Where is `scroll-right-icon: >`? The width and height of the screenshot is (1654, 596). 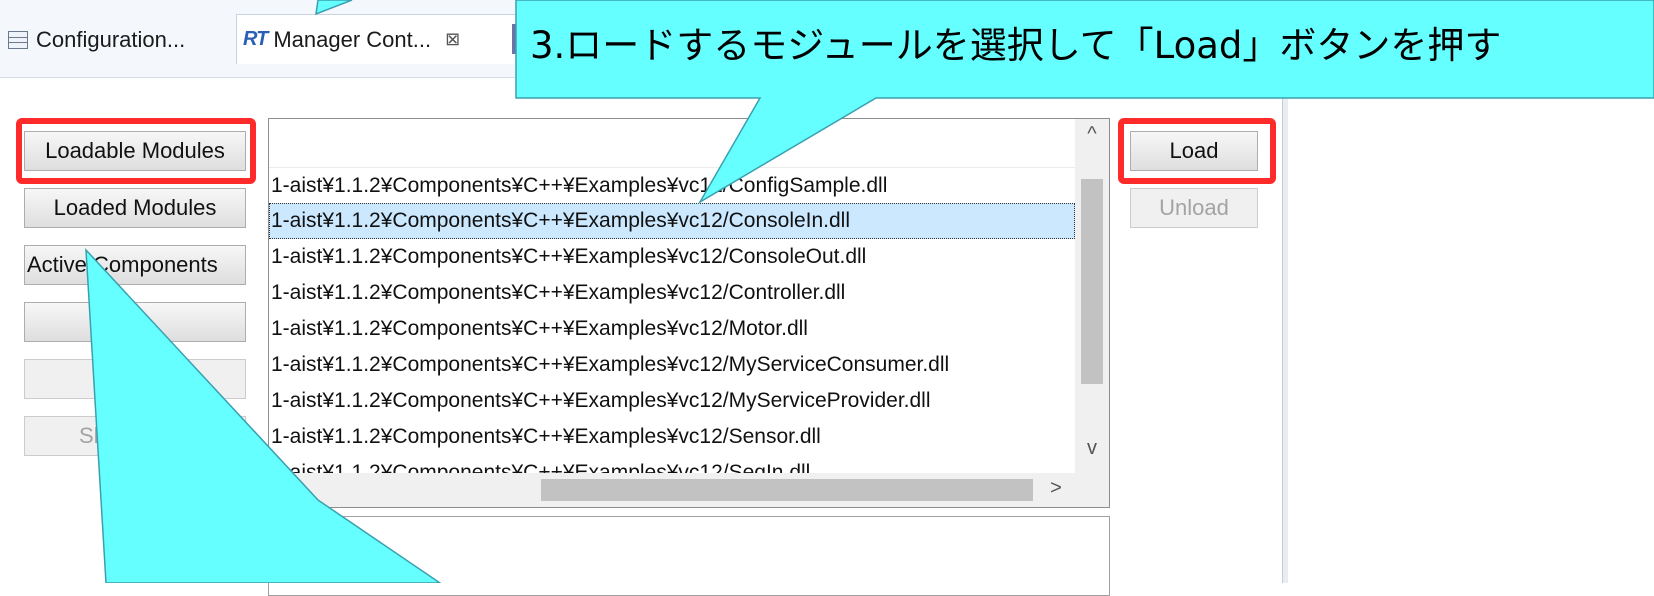
scroll-right-icon: > is located at coordinates (1056, 488).